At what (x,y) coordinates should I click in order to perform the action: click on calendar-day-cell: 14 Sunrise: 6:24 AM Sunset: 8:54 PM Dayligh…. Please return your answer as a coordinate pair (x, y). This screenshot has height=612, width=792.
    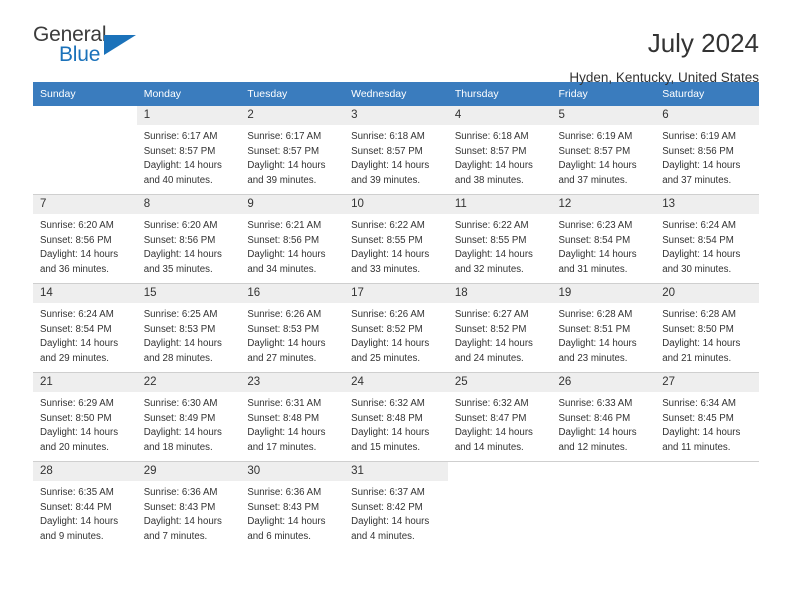
    Looking at the image, I should click on (85, 328).